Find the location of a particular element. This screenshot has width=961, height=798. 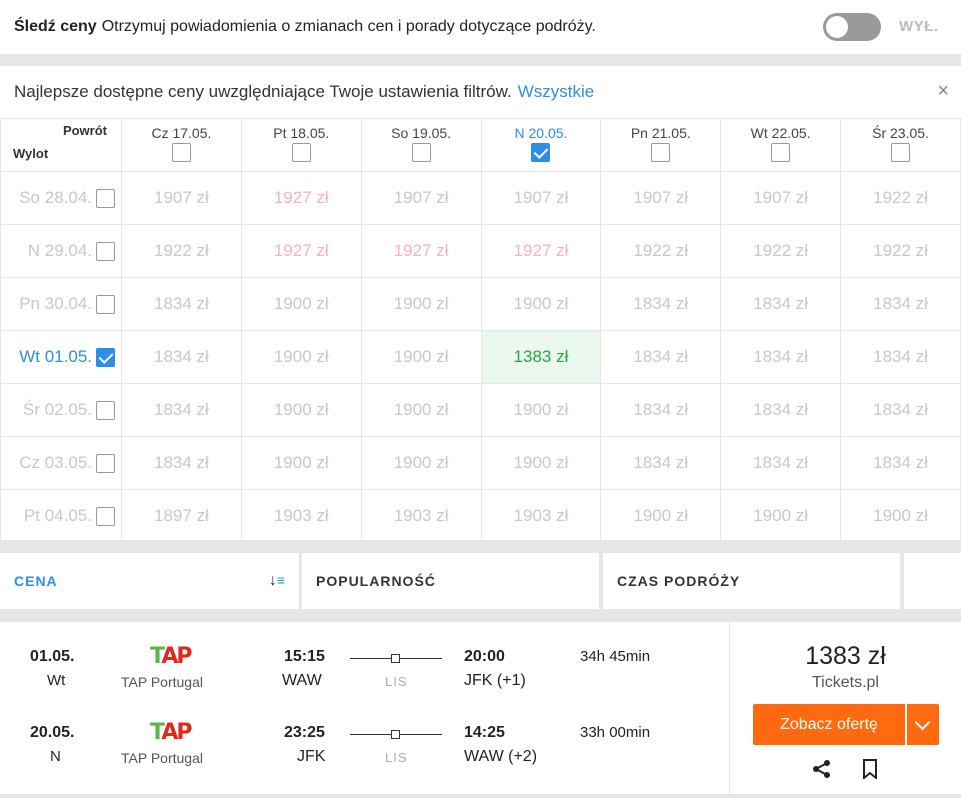

departure-date-cell: Pn 30.04. is located at coordinates (61, 304).